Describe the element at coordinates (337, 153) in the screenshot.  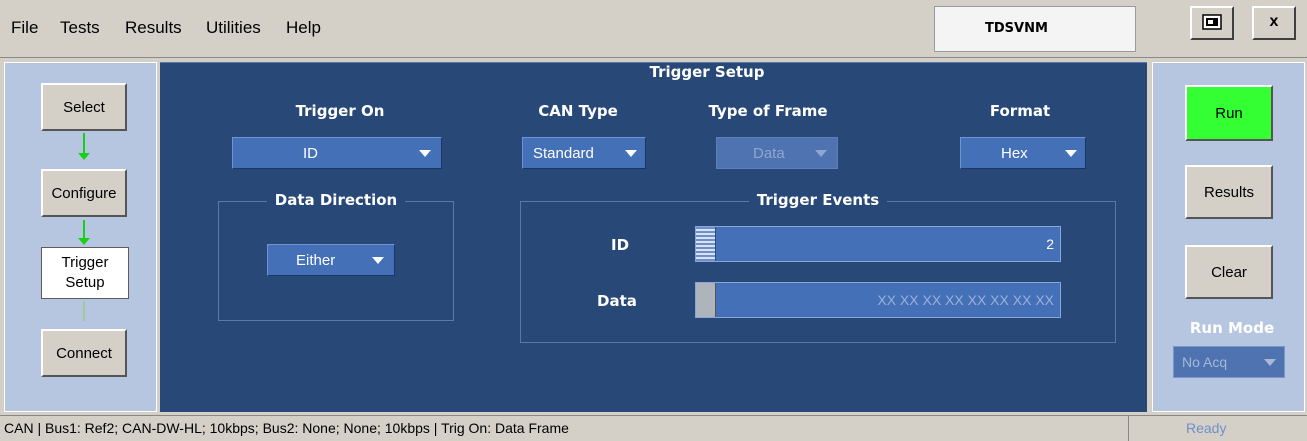
I see `trigger-on-dropdown: ID` at that location.